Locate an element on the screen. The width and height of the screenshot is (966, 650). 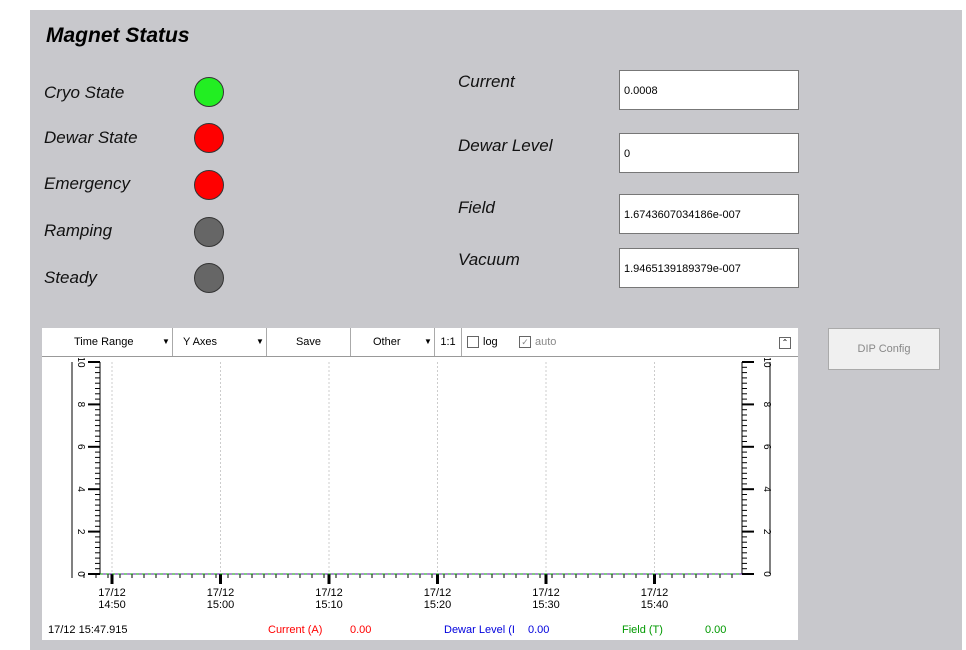
dewar-state-label: Dewar State is located at coordinates (91, 137).